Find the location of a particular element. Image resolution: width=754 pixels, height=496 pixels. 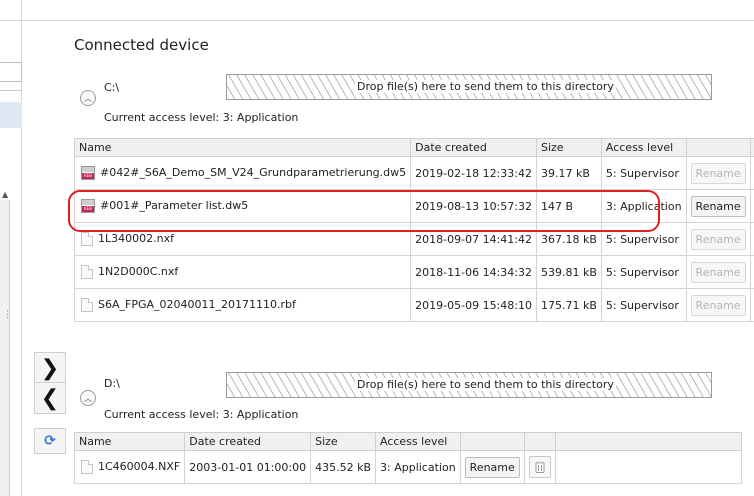

file-date: 2019-05-09 15:48:10 is located at coordinates (473, 305).